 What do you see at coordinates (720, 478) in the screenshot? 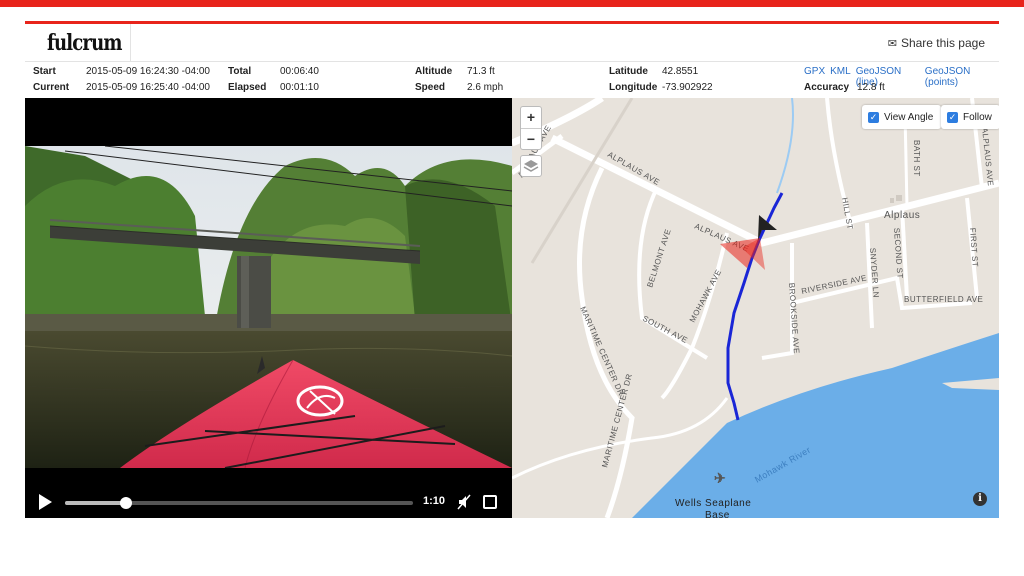
I see `airport-icon: ✈` at bounding box center [720, 478].